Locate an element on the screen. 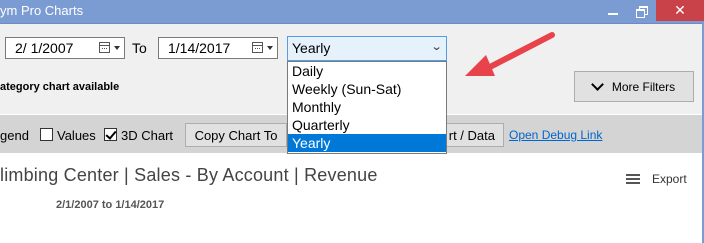  copy-chart-label: Copy Chart To is located at coordinates (236, 135).